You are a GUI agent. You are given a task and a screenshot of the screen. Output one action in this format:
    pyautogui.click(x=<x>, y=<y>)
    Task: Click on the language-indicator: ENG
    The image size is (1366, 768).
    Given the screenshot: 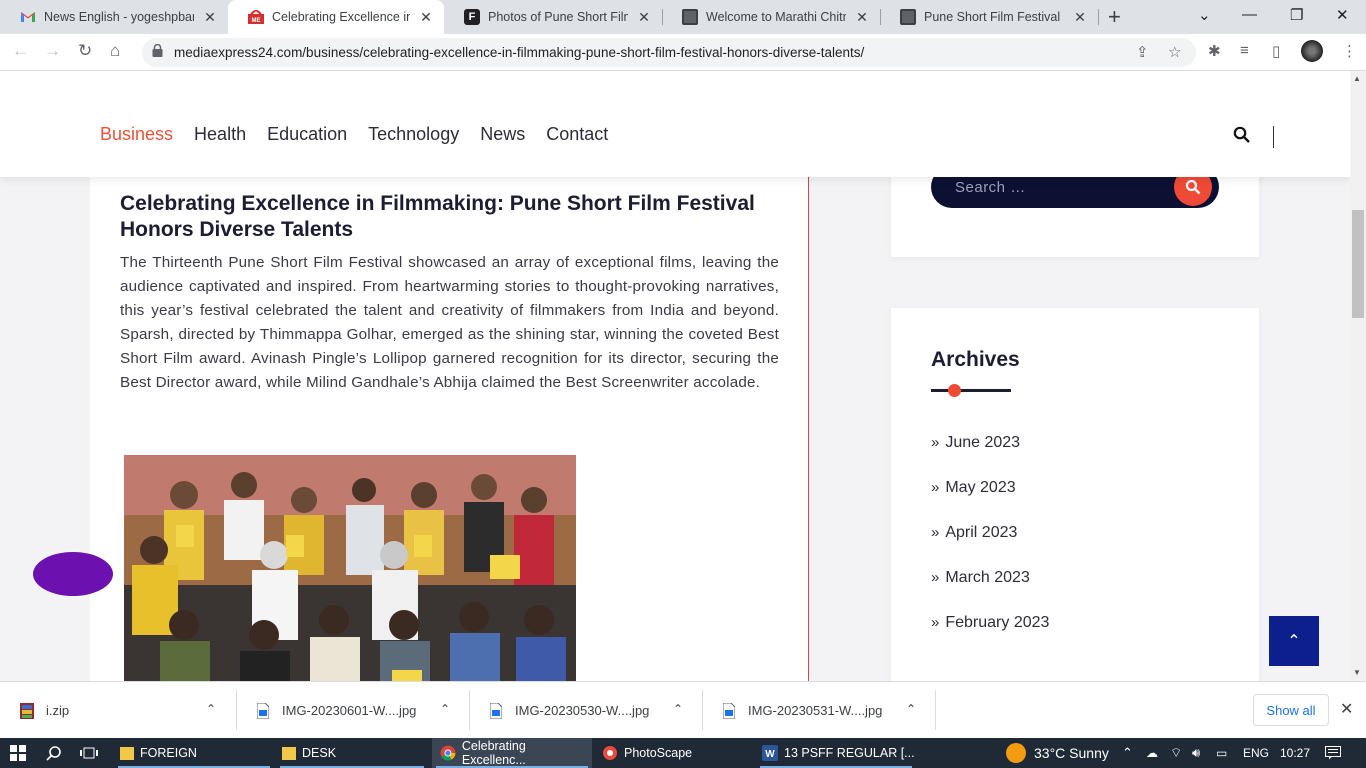 What is the action you would take?
    pyautogui.click(x=1256, y=753)
    